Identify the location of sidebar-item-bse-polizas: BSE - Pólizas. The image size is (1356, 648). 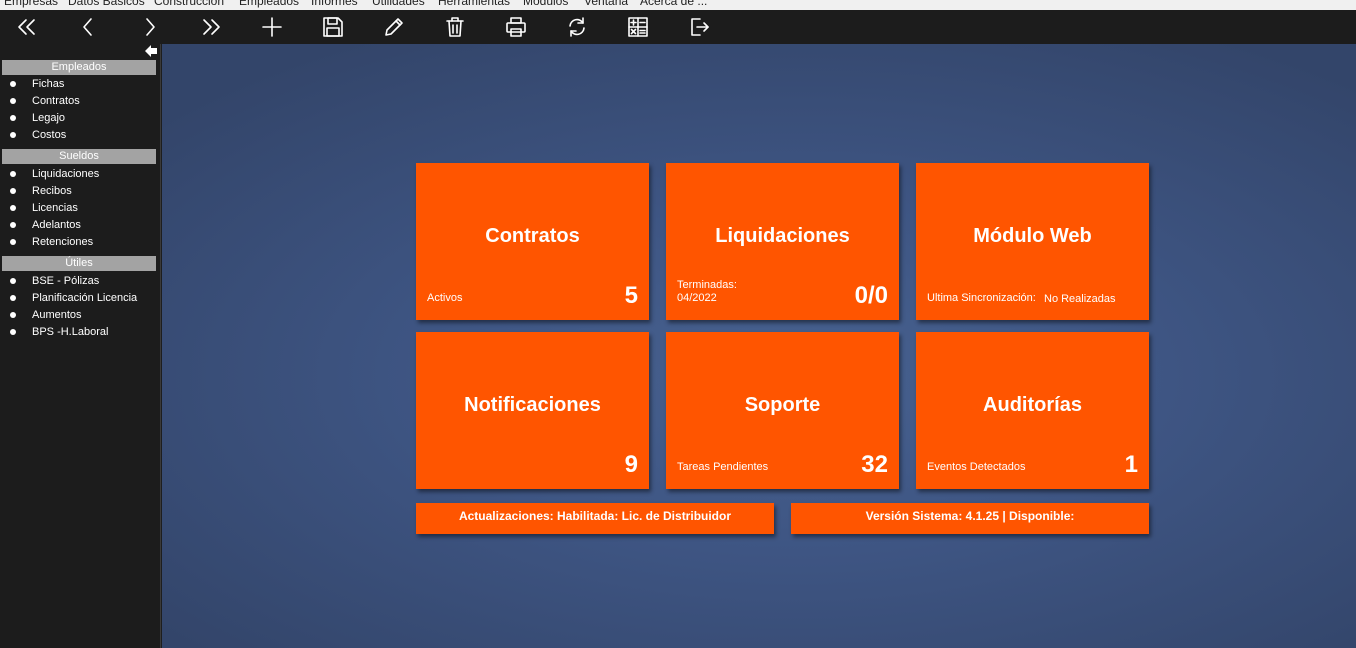
(54, 280).